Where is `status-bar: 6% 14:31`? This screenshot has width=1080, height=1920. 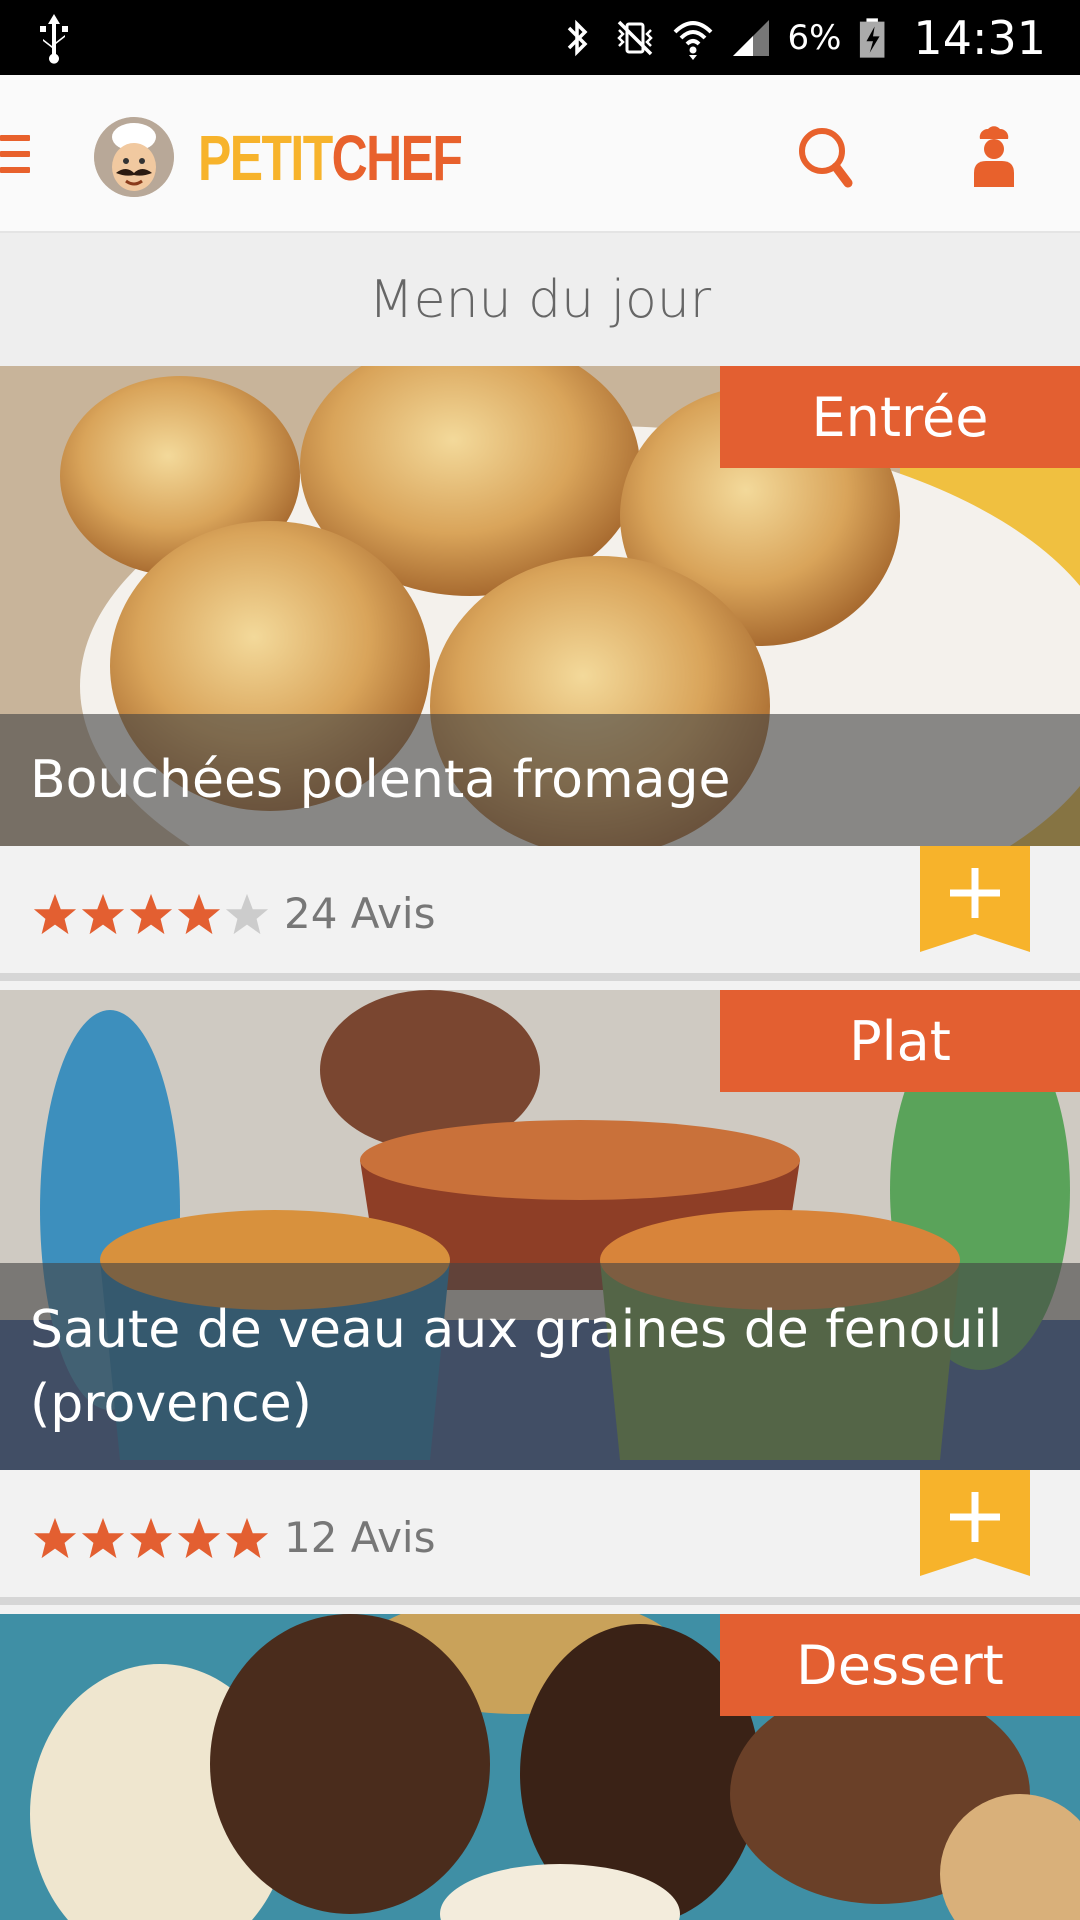
status-bar: 6% 14:31 is located at coordinates (540, 37).